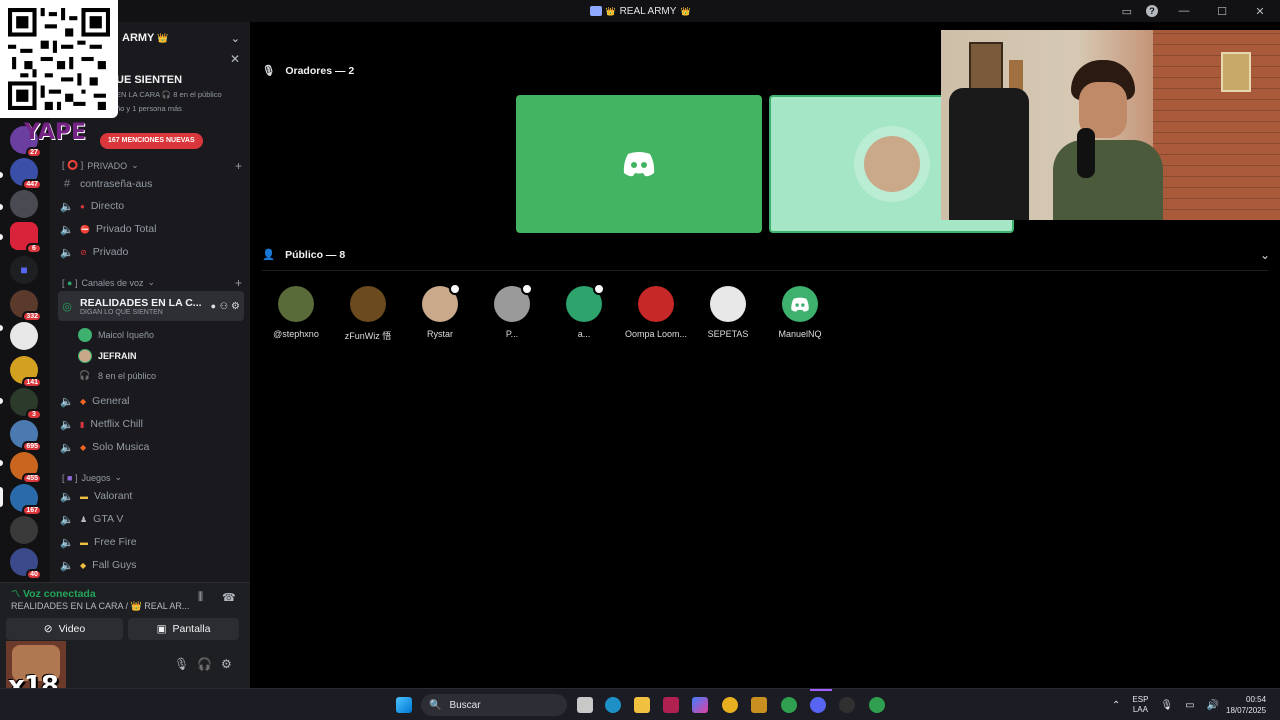 The image size is (1280, 720). Describe the element at coordinates (151, 206) in the screenshot. I see `channel-directo: 🔈 ● Directo` at that location.